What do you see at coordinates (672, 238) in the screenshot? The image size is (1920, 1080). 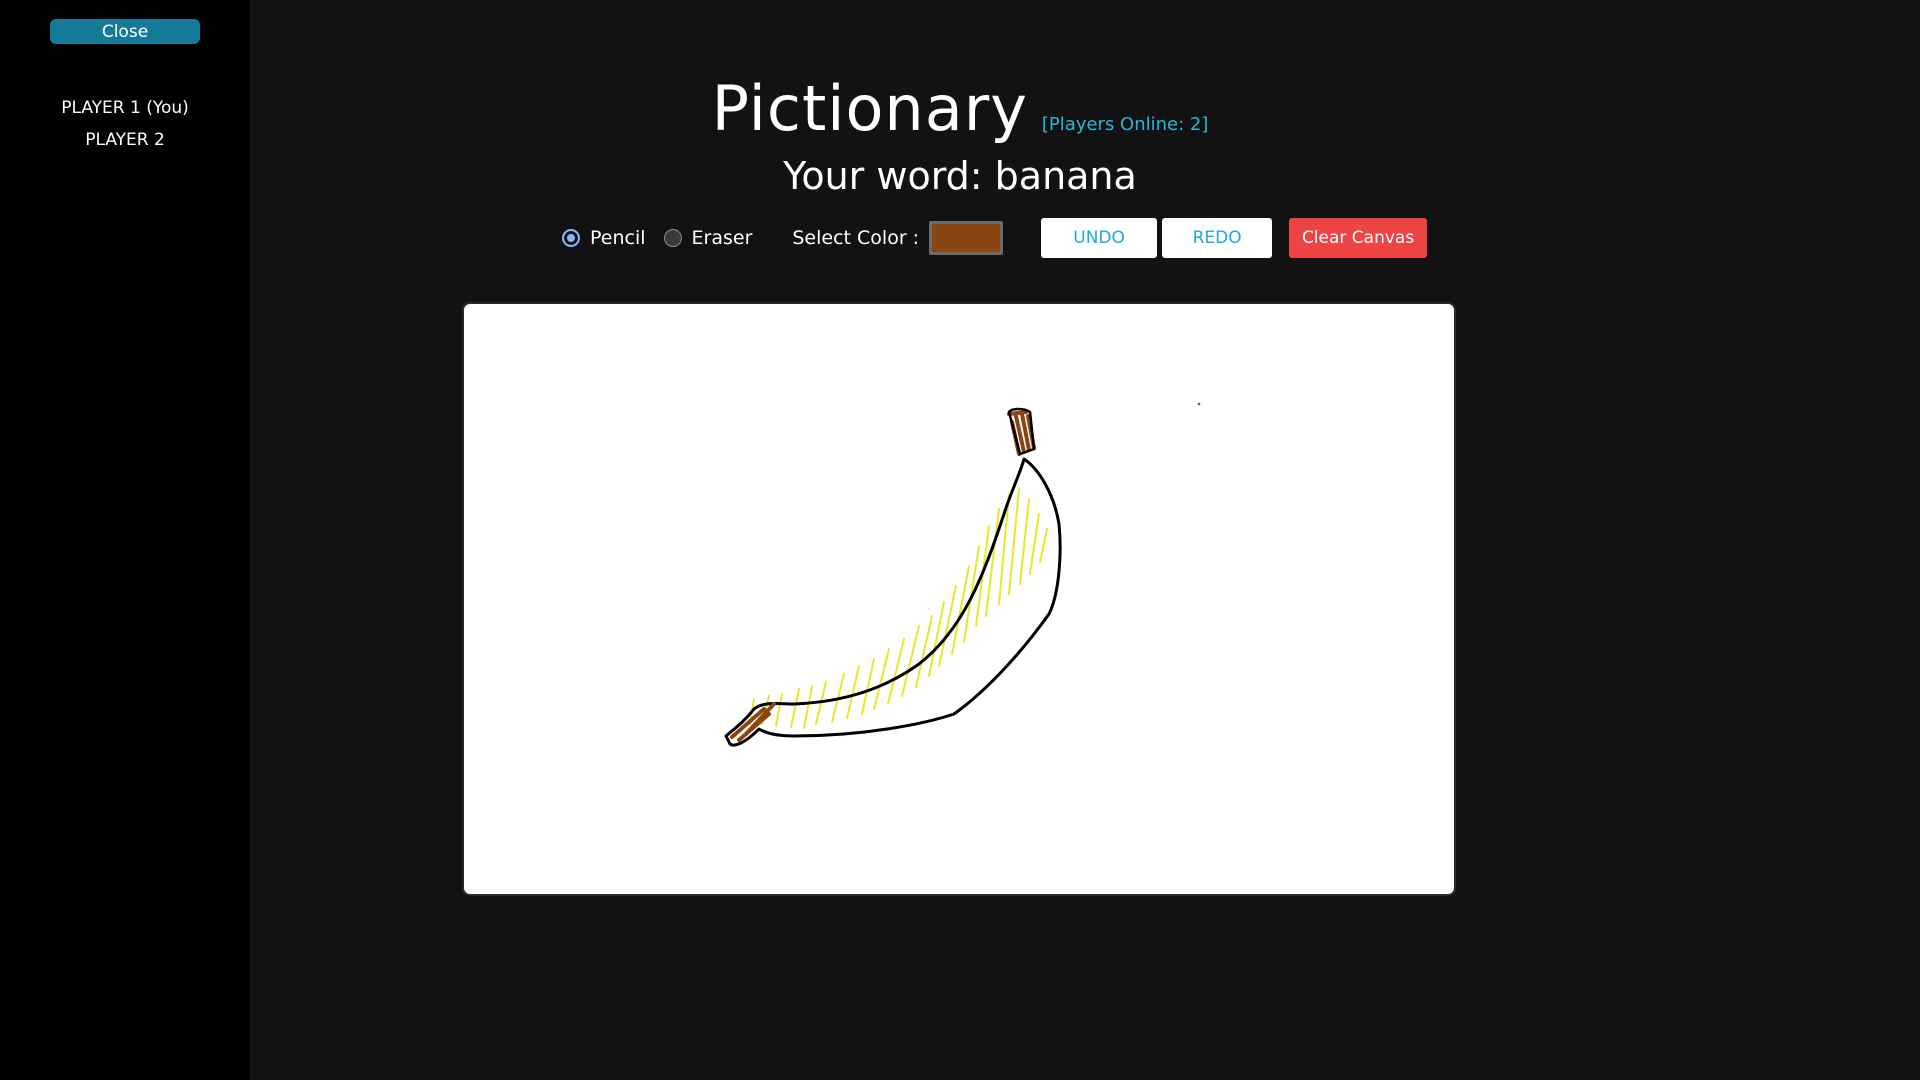 I see `eraser-radio` at bounding box center [672, 238].